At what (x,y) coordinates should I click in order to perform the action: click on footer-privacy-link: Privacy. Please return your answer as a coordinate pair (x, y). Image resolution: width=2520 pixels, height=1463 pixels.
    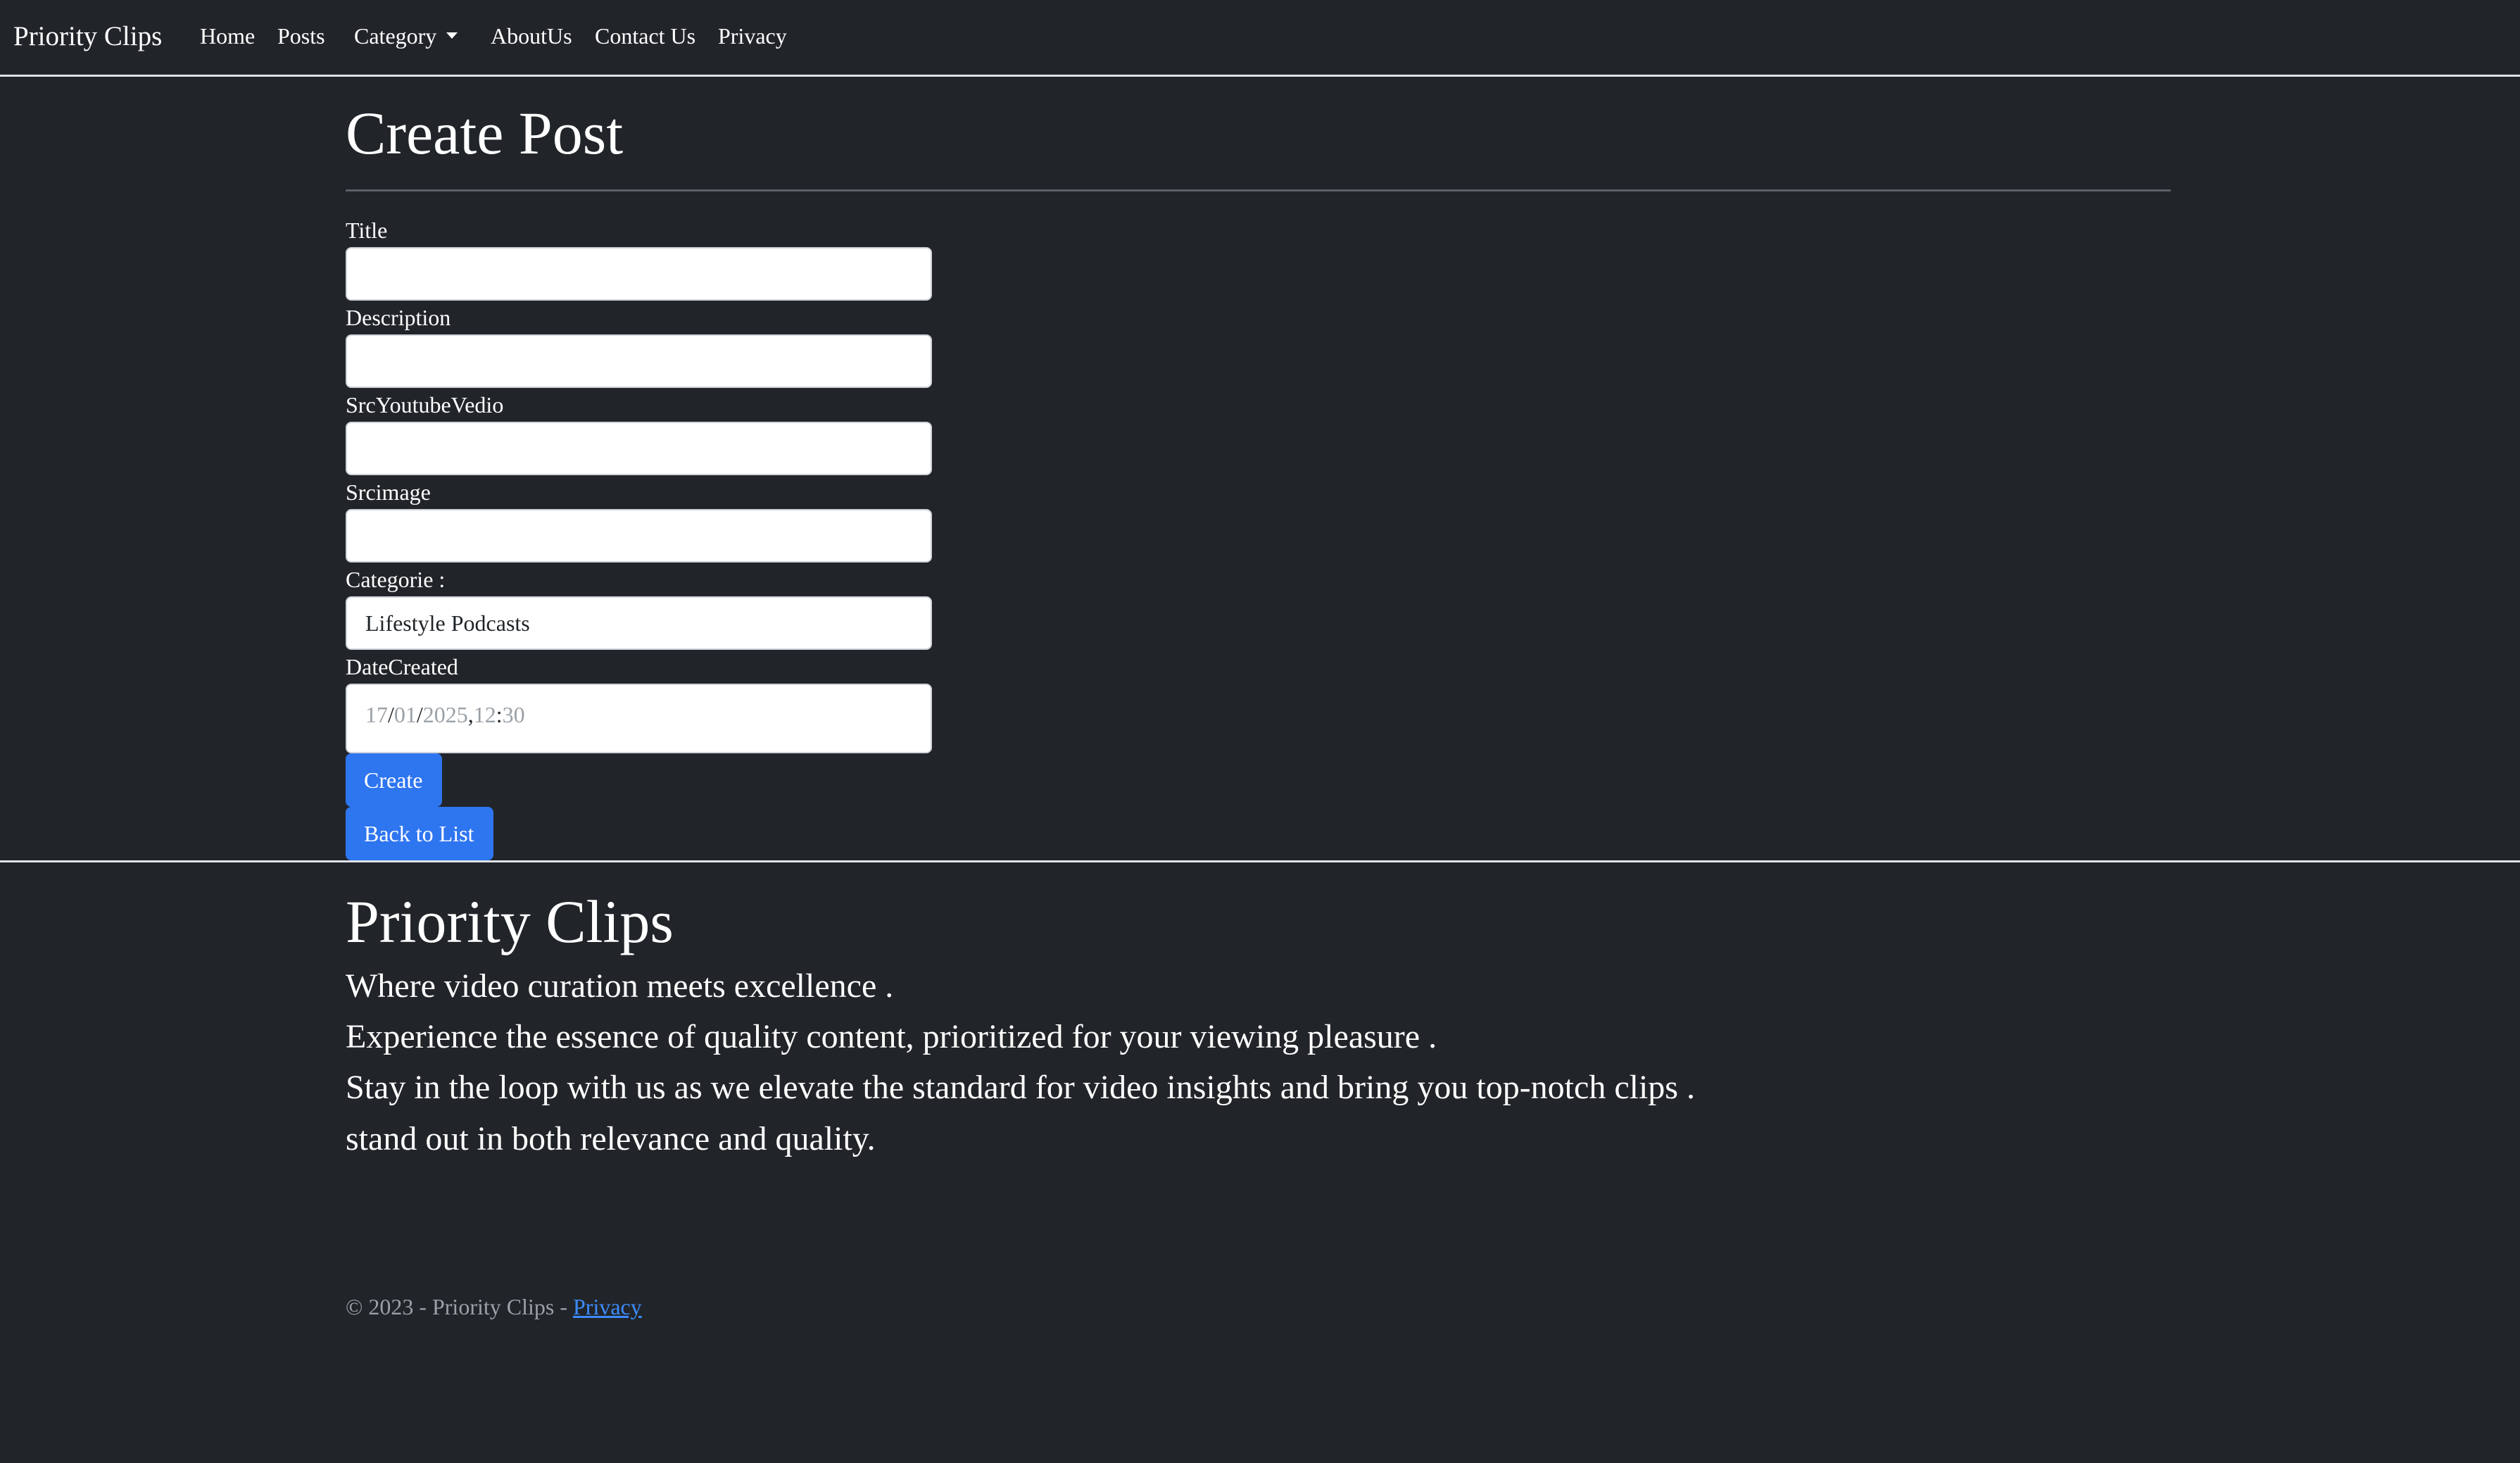
    Looking at the image, I should click on (608, 1306).